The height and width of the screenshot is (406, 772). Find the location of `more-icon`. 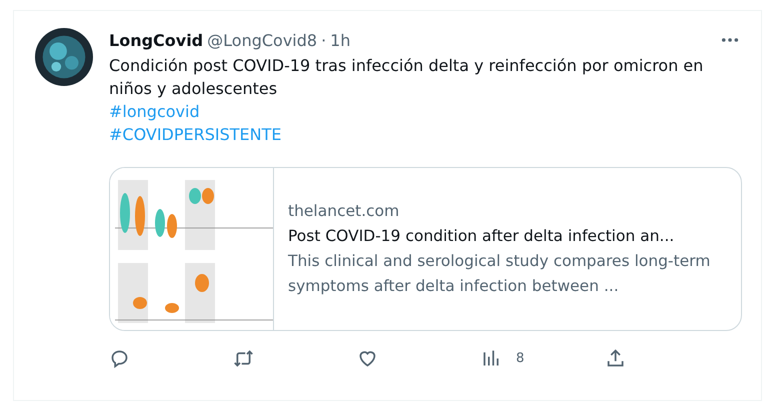

more-icon is located at coordinates (730, 40).